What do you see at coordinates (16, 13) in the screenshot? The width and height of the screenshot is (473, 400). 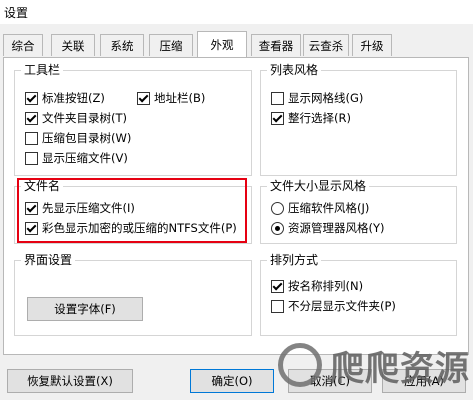 I see `window-title: 设置` at bounding box center [16, 13].